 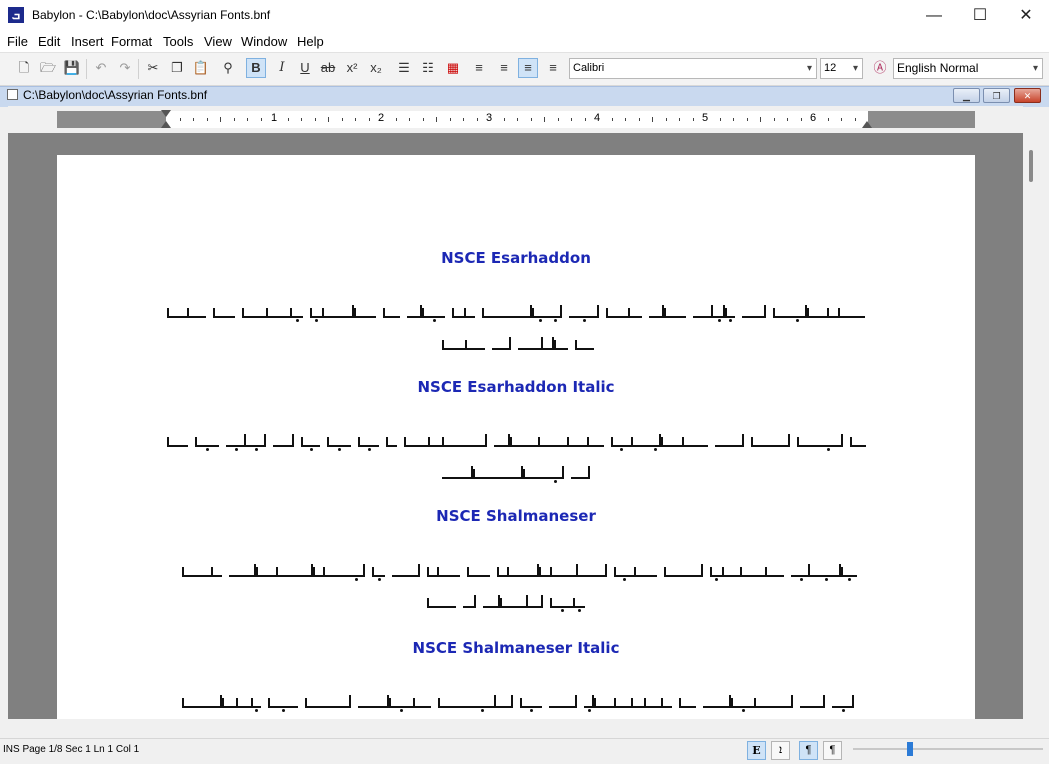 I want to click on menu-file: File, so click(x=17, y=41).